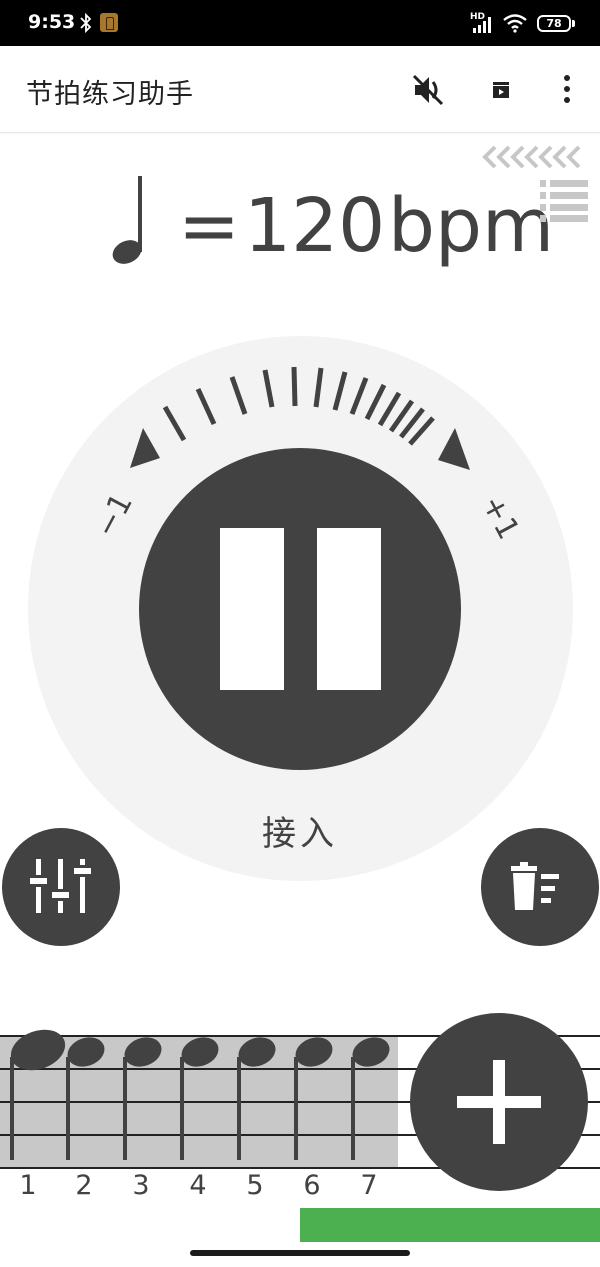 The width and height of the screenshot is (600, 1267). What do you see at coordinates (450, 1225) in the screenshot?
I see `beat-progress-bar` at bounding box center [450, 1225].